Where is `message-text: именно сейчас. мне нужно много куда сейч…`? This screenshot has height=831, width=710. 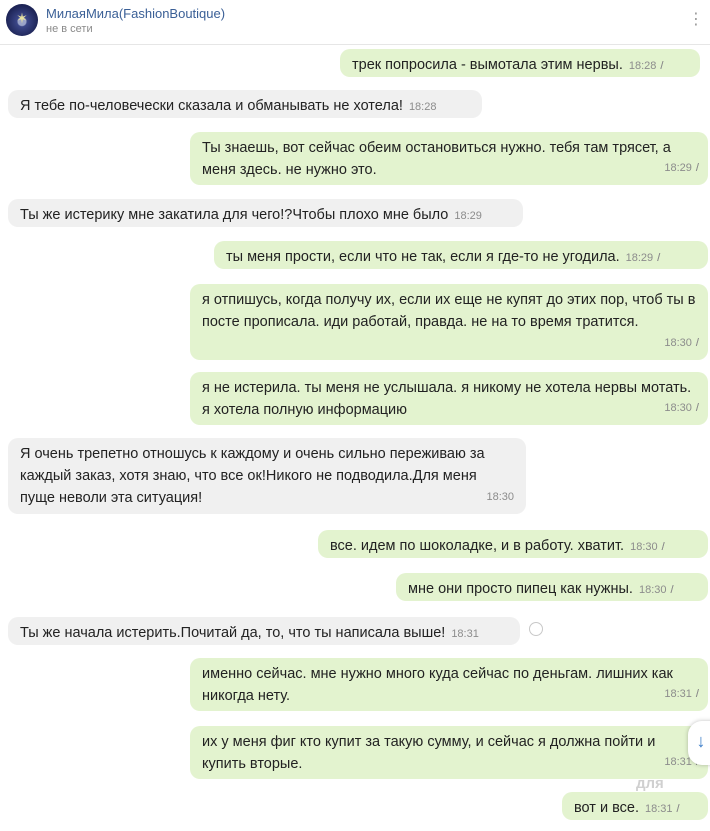 message-text: именно сейчас. мне нужно много куда сейч… is located at coordinates (437, 685).